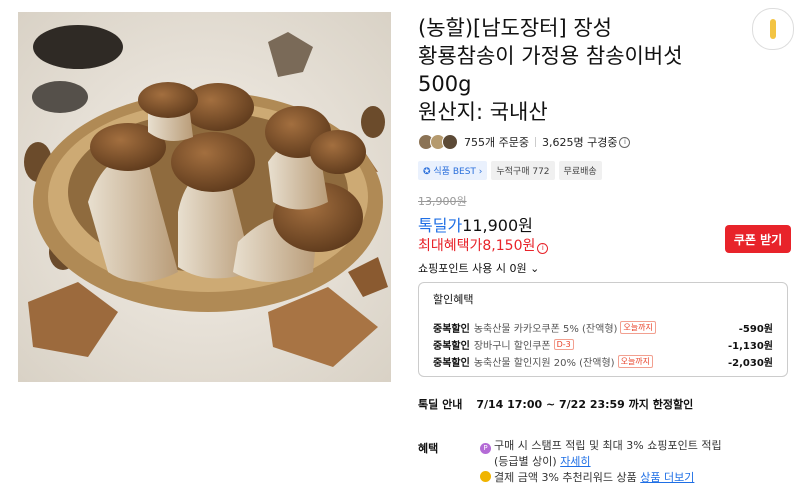  I want to click on discount-name: 농축산물 카카오쿠폰 5% (잔액형), so click(545, 329).